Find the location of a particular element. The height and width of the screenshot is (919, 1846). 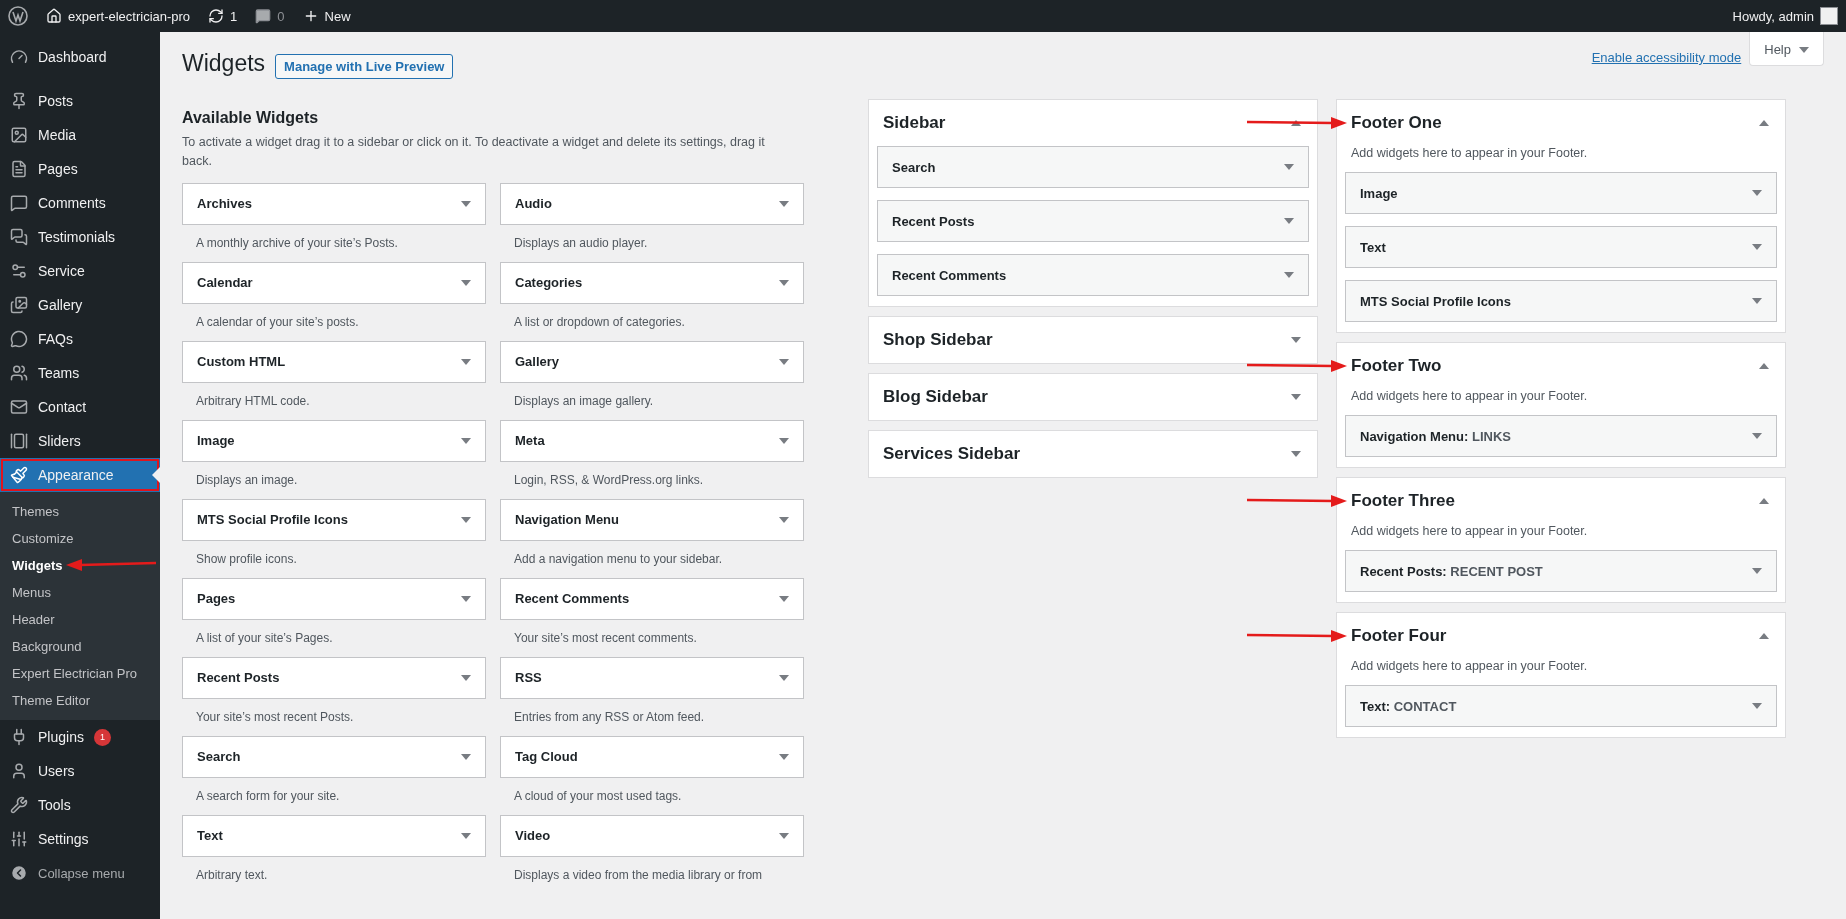

widget-item: Audio is located at coordinates (652, 203).